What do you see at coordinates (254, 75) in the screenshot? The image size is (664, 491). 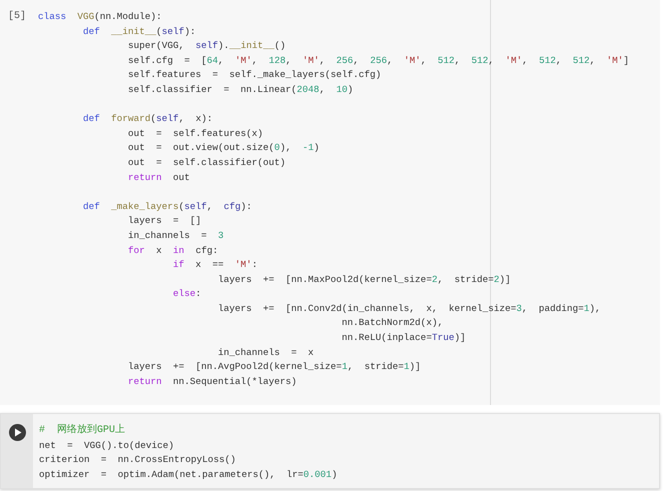 I see `code-line: self.features = self._make_layers(self.cfg)` at bounding box center [254, 75].